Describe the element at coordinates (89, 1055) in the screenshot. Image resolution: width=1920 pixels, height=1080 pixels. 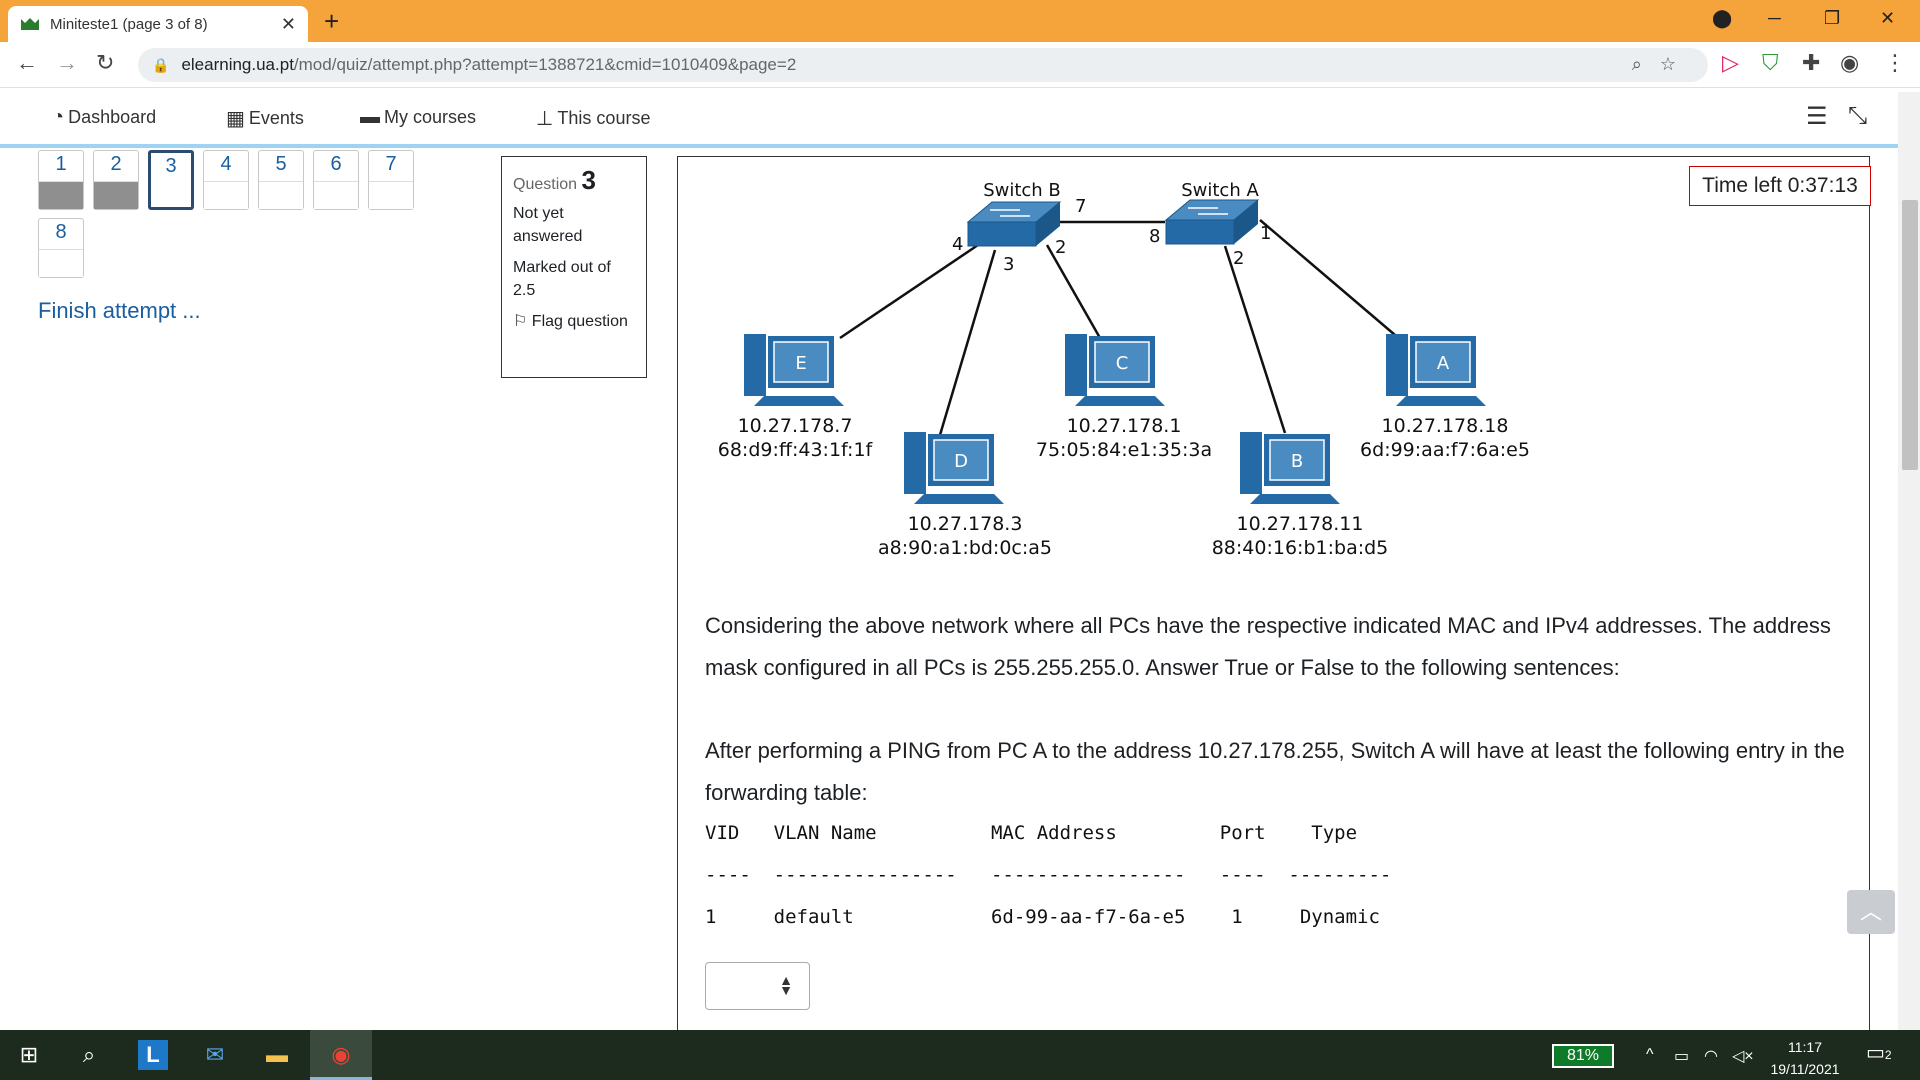
I see `search-icon: ⌕` at that location.